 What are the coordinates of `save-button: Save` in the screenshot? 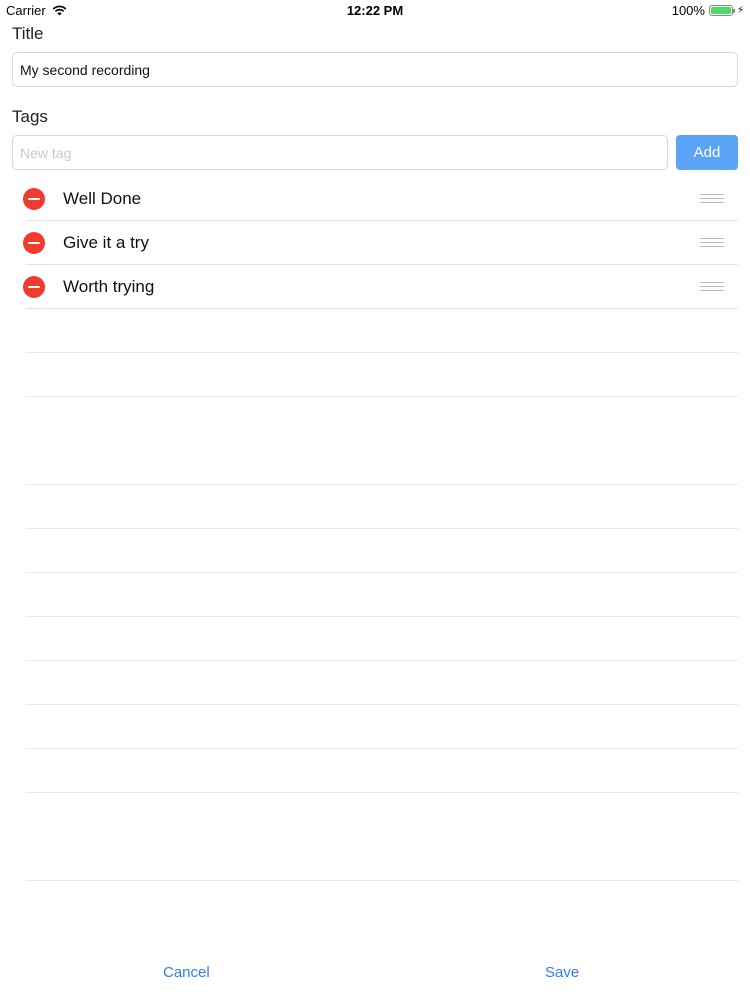 It's located at (562, 972).